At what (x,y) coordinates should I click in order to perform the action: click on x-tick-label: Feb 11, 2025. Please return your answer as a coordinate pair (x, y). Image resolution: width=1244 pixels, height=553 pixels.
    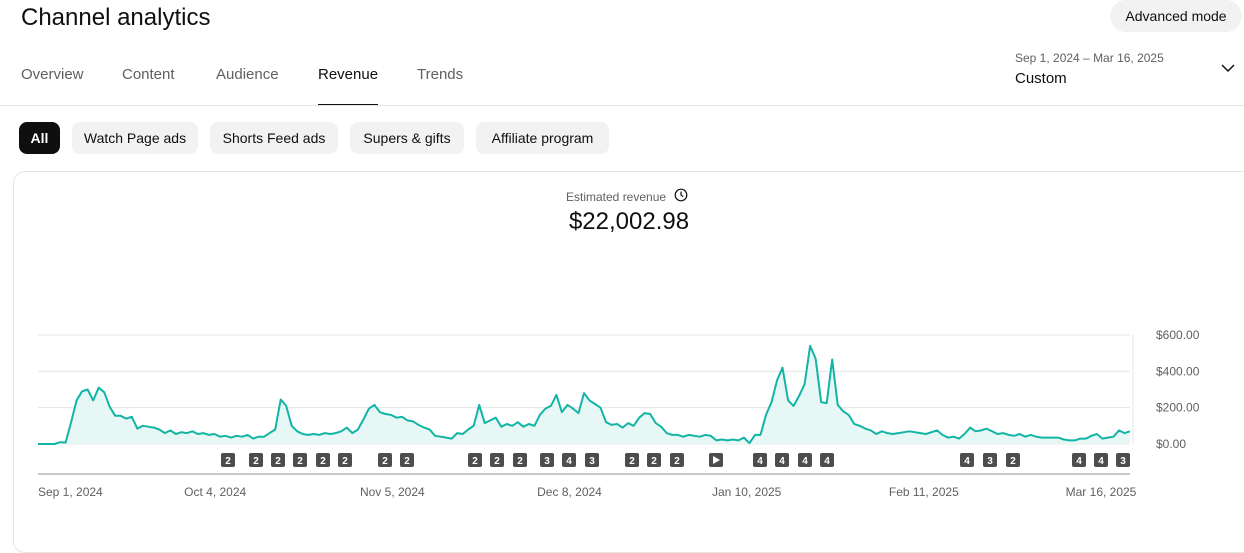
    Looking at the image, I should click on (924, 492).